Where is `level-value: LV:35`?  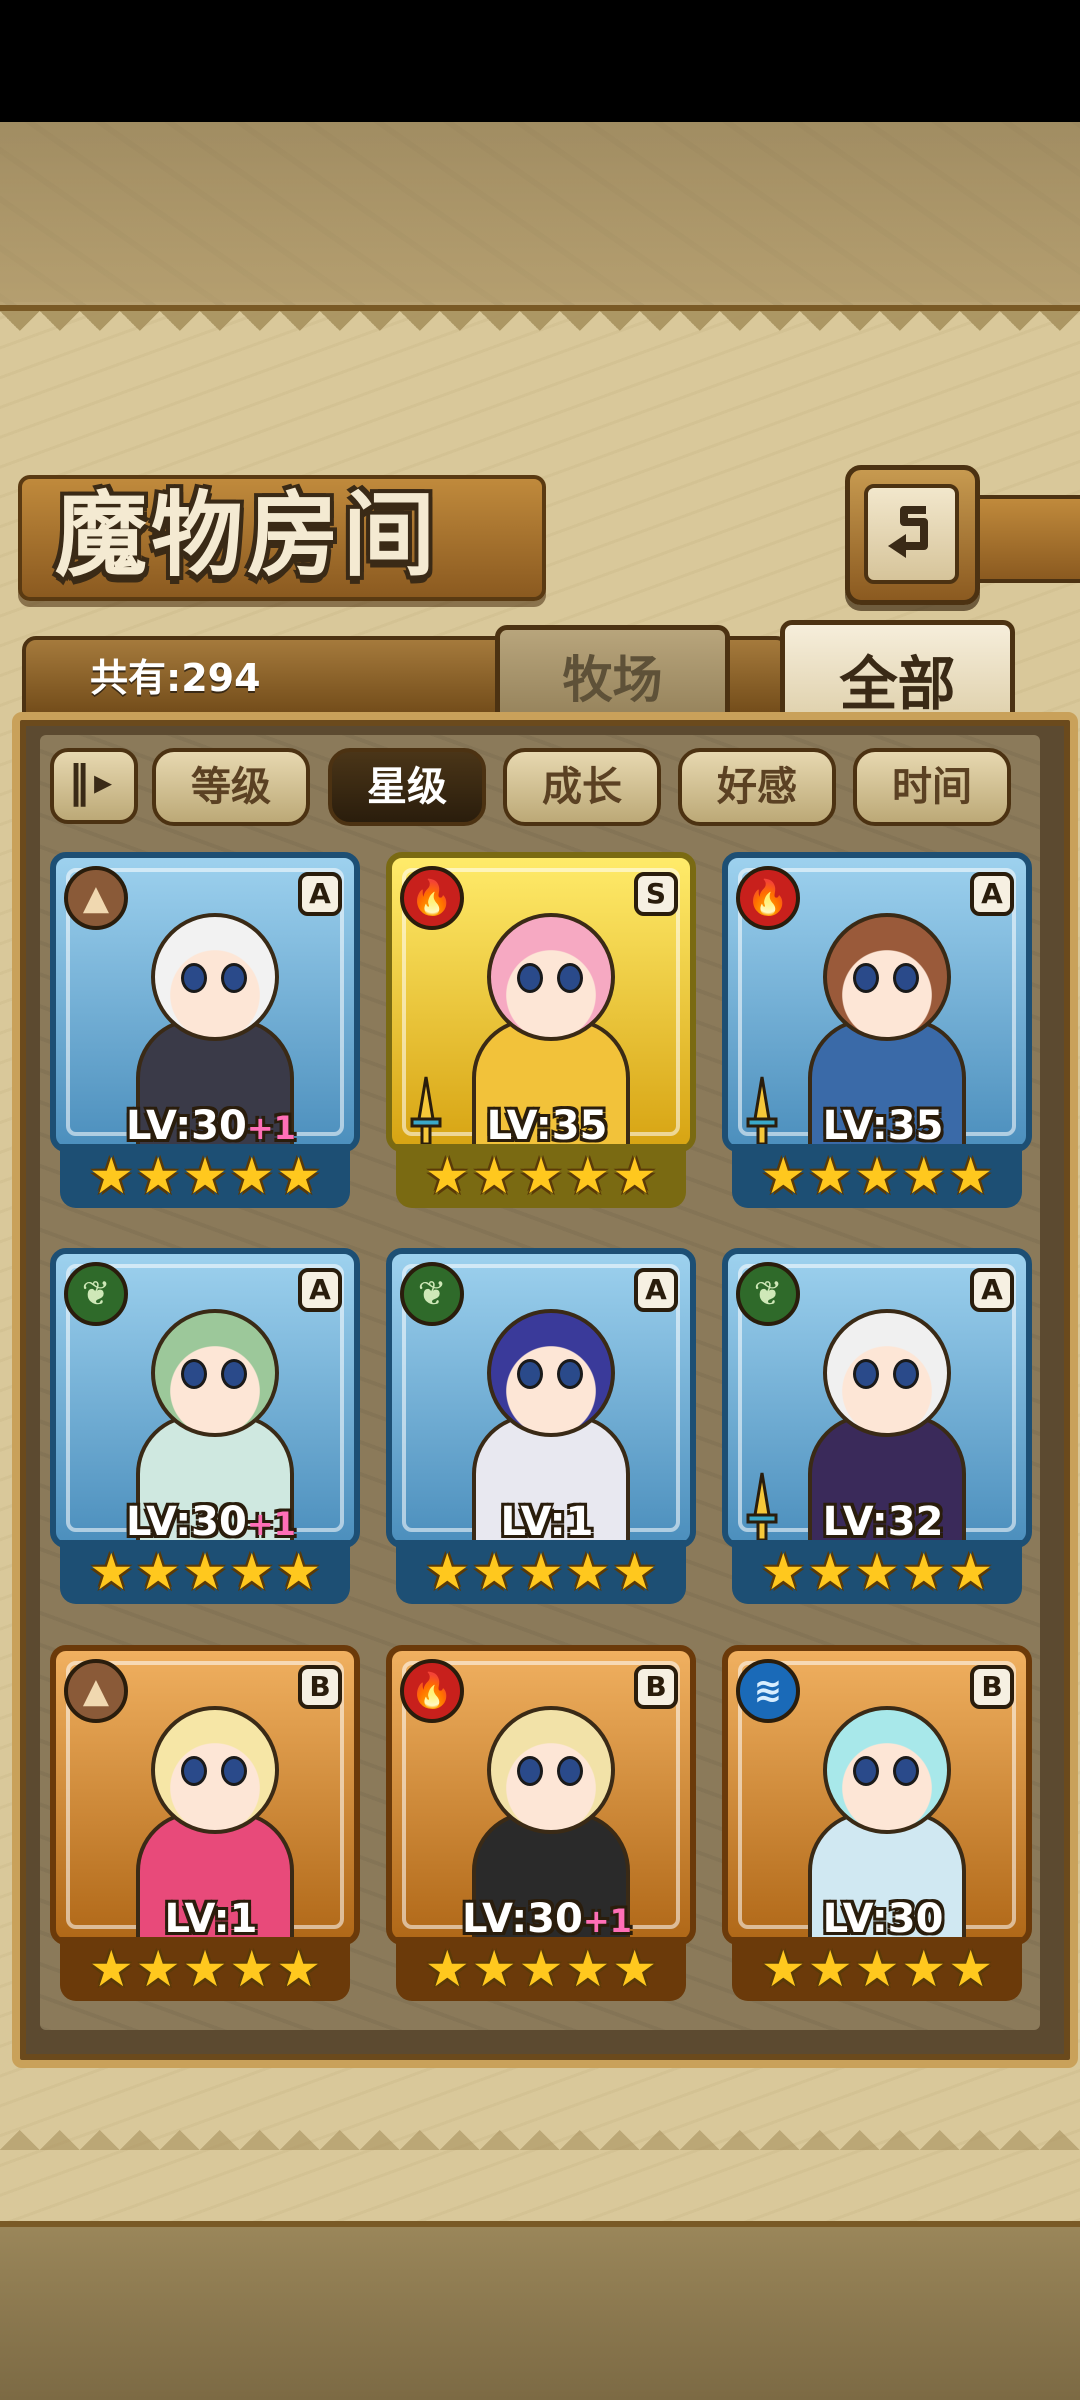
level-value: LV:35 is located at coordinates (547, 1126).